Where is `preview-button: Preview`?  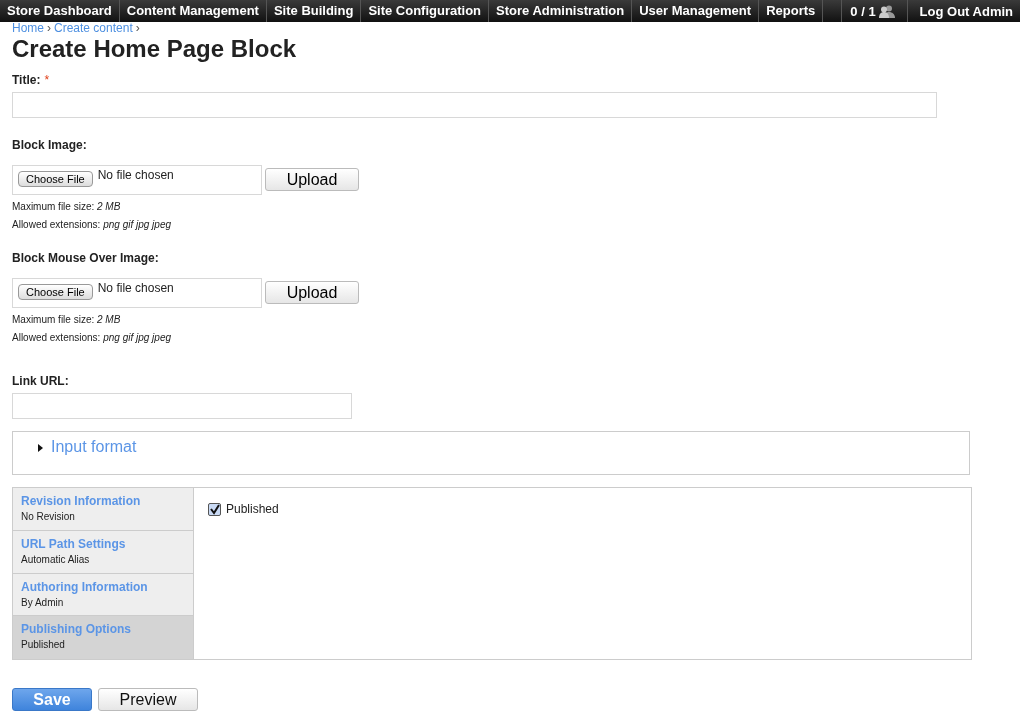 preview-button: Preview is located at coordinates (148, 699).